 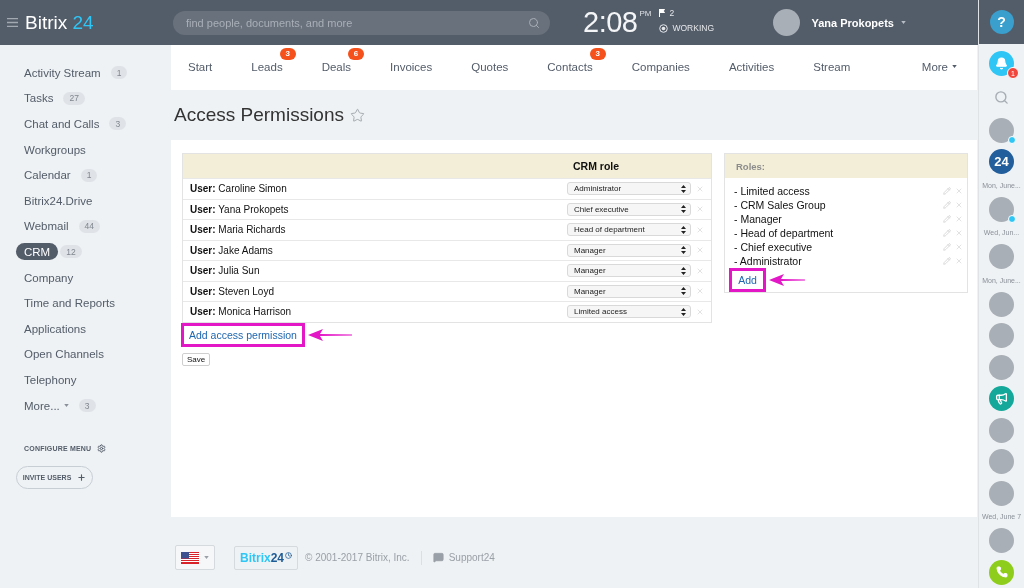 What do you see at coordinates (47, 175) in the screenshot?
I see `sidebar-item: Calendar` at bounding box center [47, 175].